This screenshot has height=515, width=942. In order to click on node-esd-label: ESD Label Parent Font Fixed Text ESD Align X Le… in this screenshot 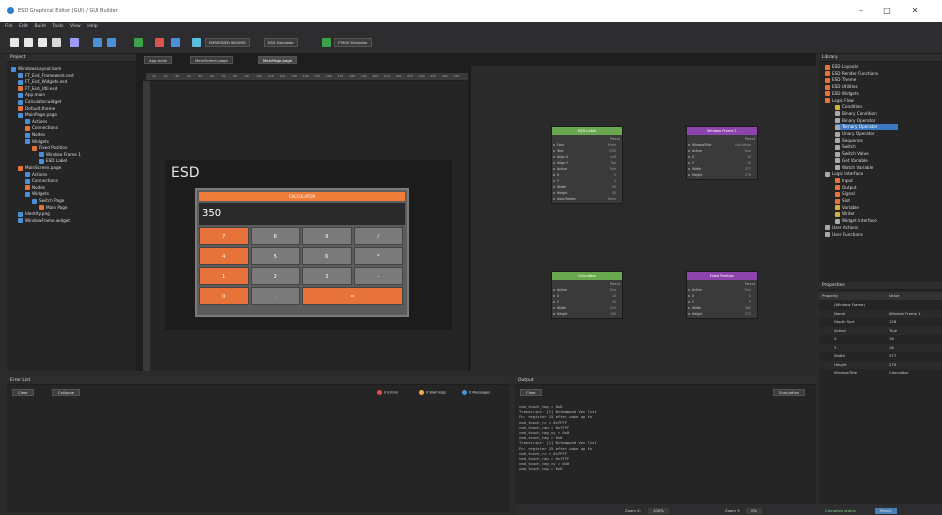, I will do `click(587, 165)`.